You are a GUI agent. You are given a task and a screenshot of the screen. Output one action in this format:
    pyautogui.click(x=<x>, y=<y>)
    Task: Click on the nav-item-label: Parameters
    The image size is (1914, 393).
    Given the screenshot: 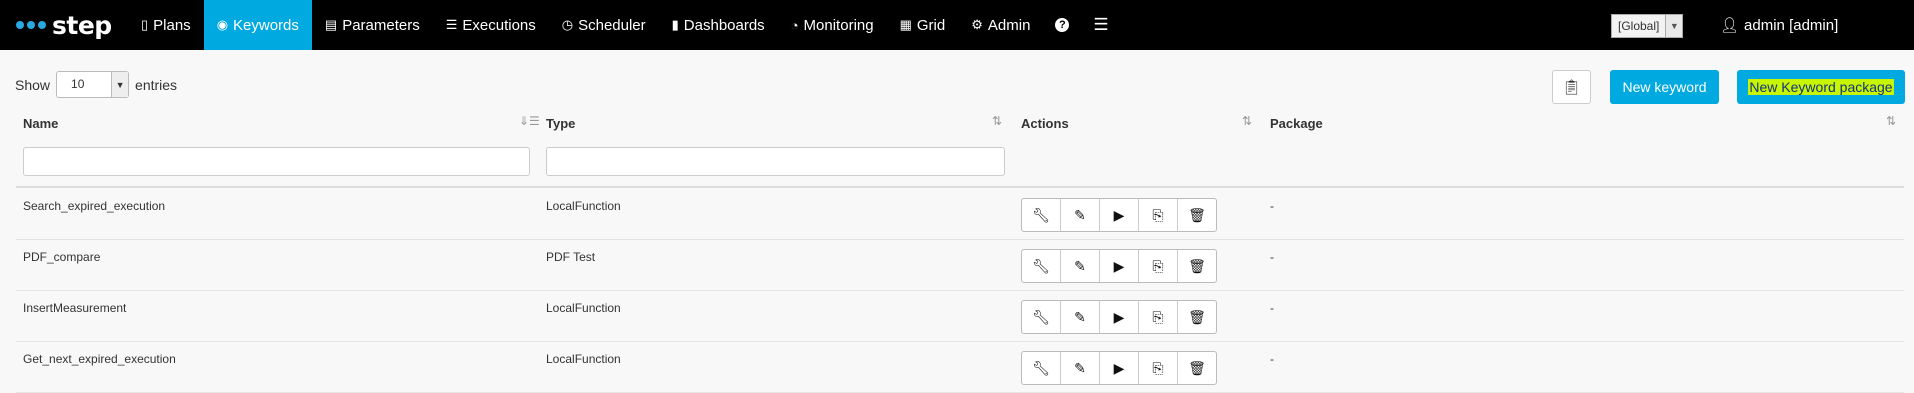 What is the action you would take?
    pyautogui.click(x=381, y=25)
    